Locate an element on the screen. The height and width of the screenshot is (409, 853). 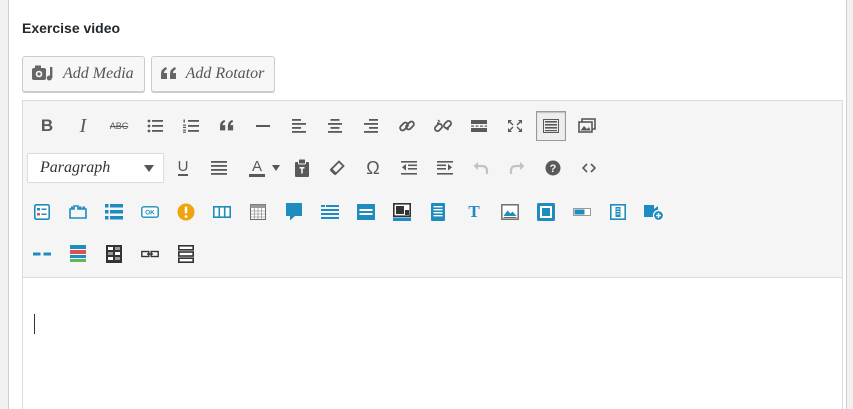
shortcode-typography-icon: T is located at coordinates (474, 211).